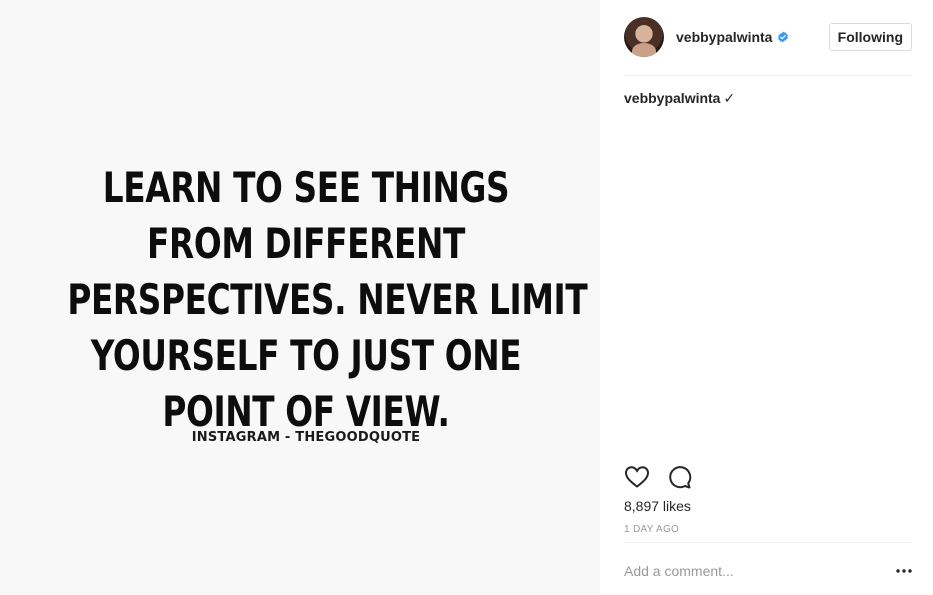 The image size is (933, 595). I want to click on header-divider, so click(768, 75).